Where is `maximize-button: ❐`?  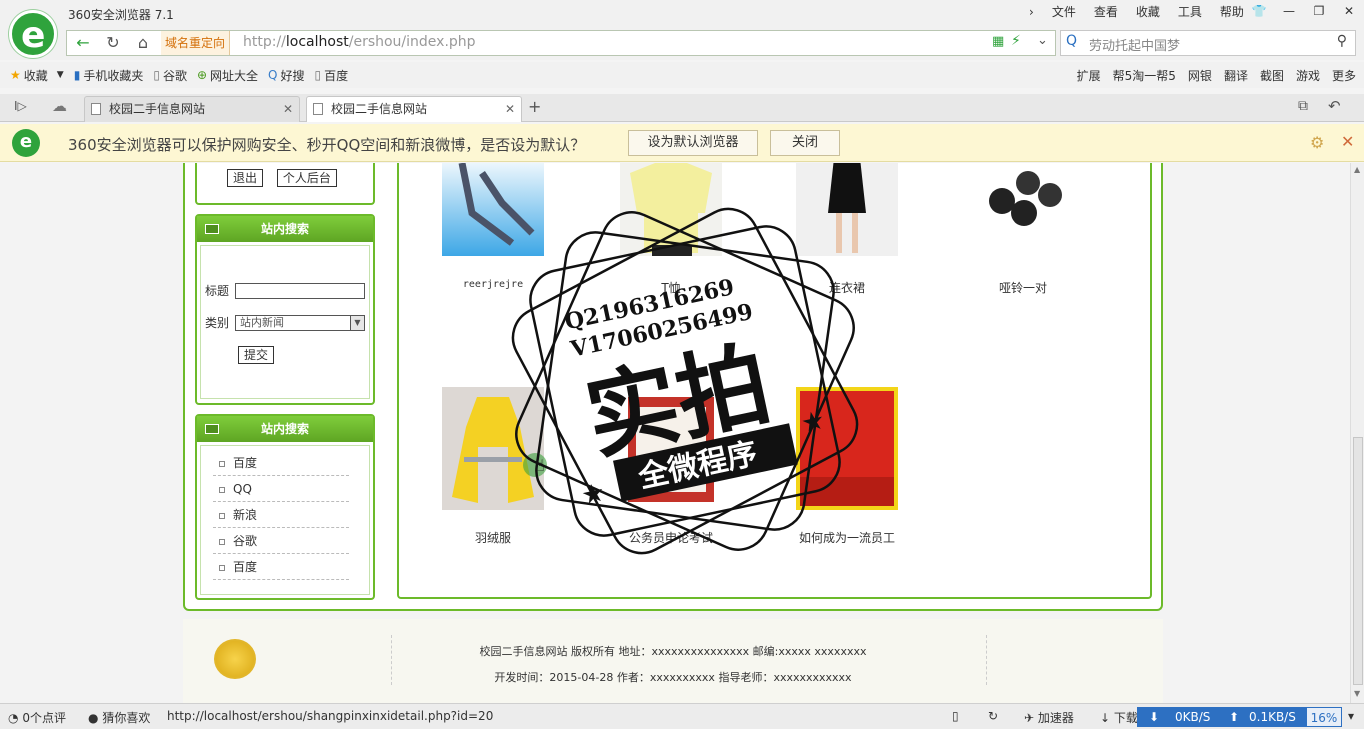
maximize-button: ❐ is located at coordinates (1319, 11).